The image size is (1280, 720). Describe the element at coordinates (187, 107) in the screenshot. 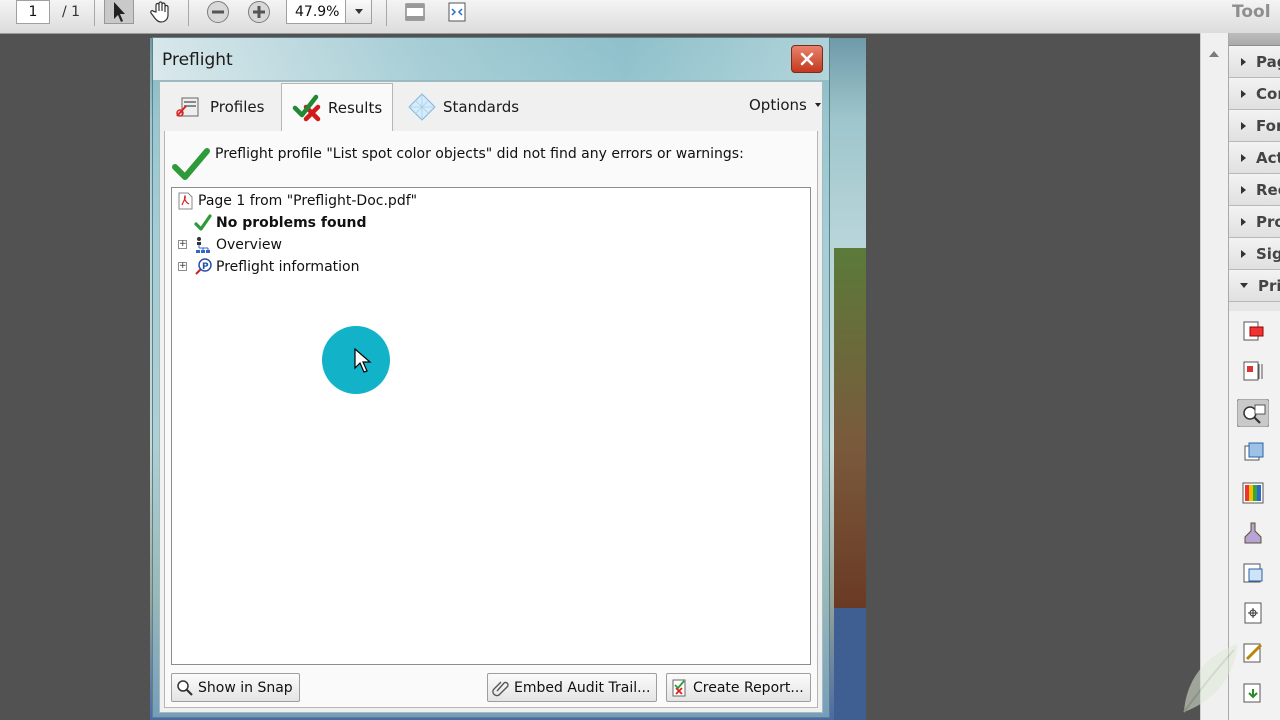

I see `profiles-icon` at that location.